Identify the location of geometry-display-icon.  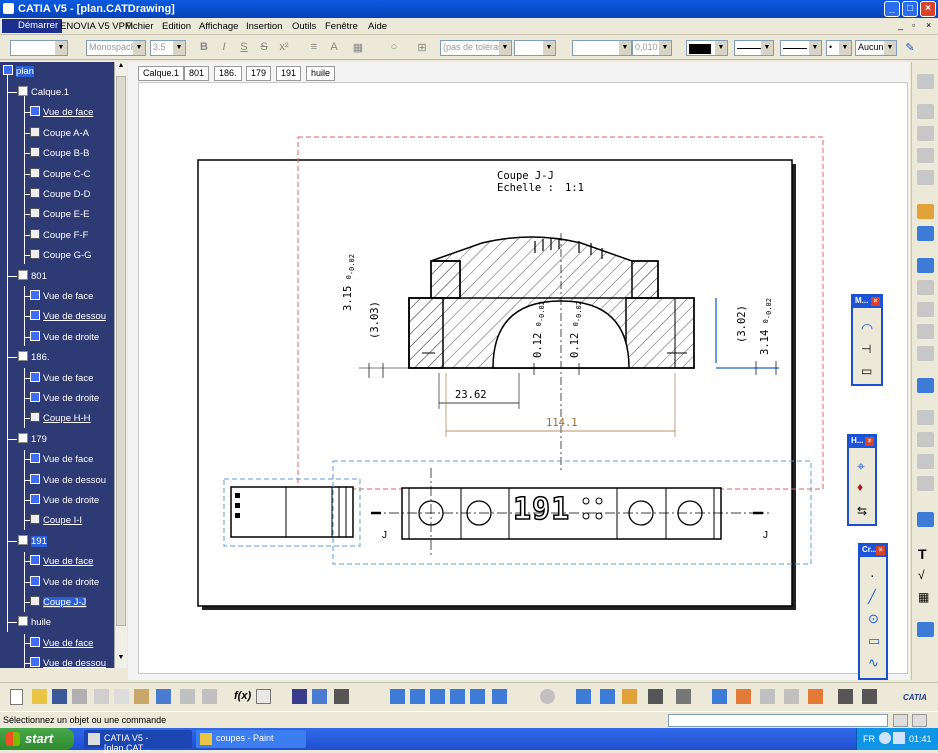
(767, 696).